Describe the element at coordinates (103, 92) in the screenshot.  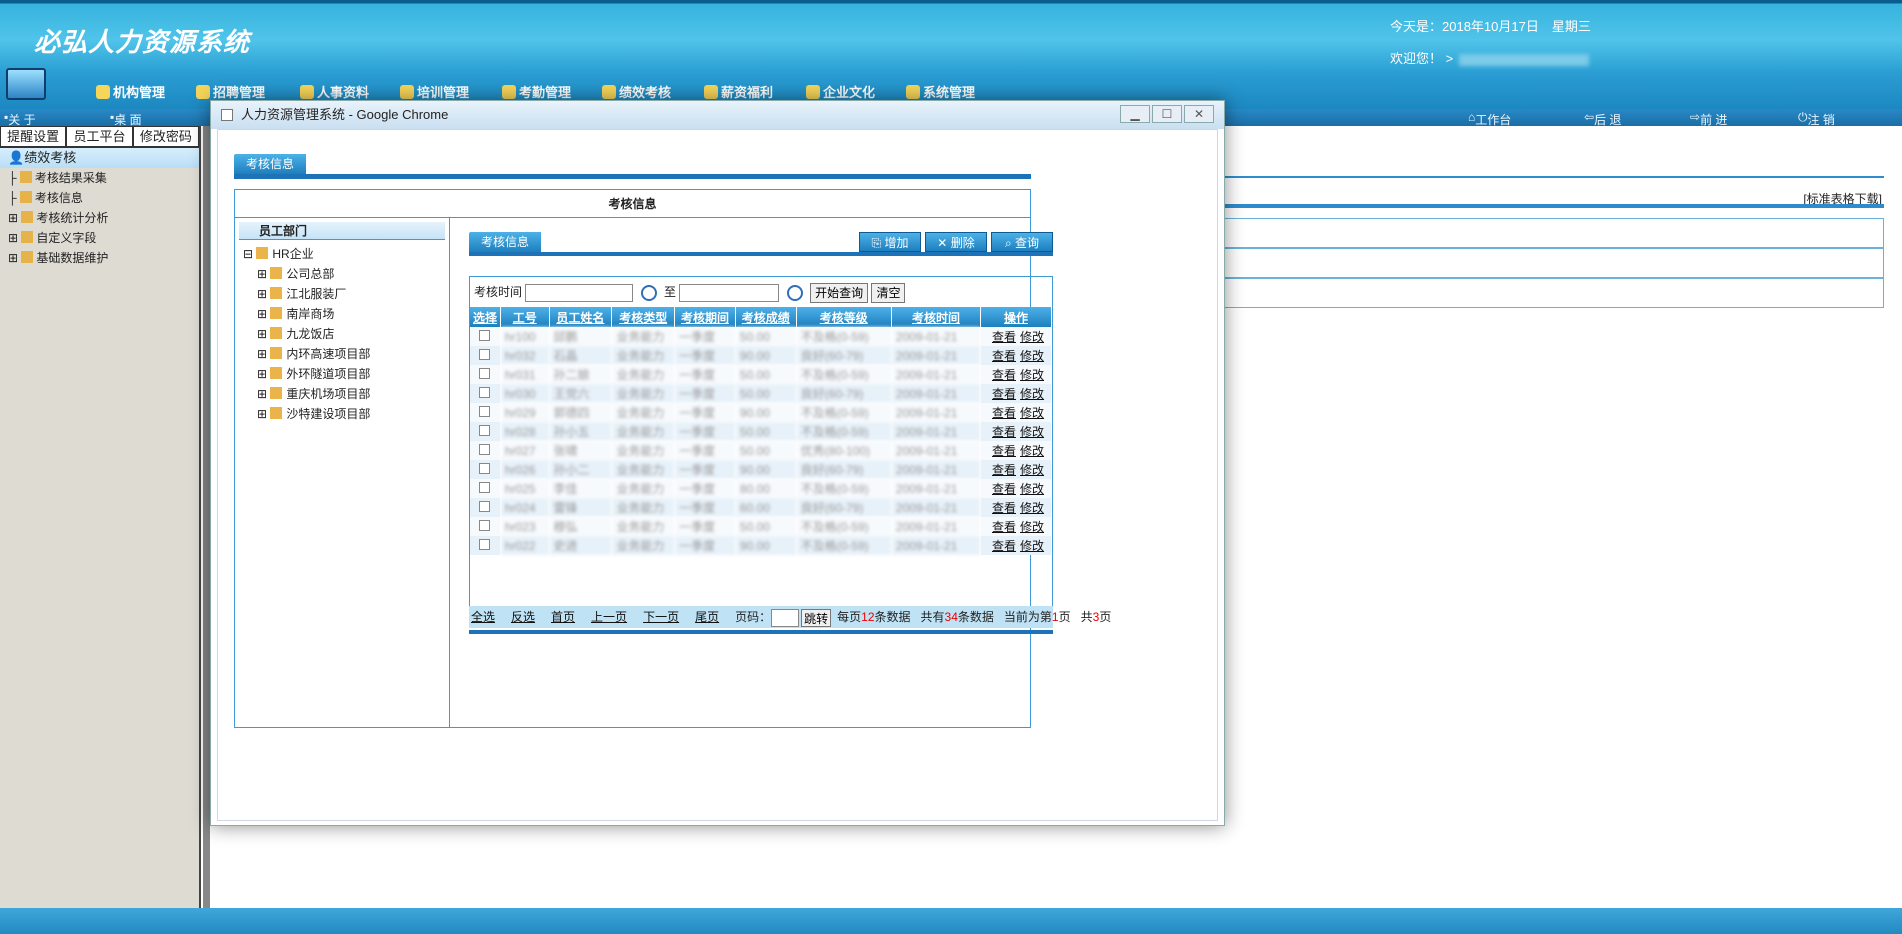
I see `org-icon` at that location.